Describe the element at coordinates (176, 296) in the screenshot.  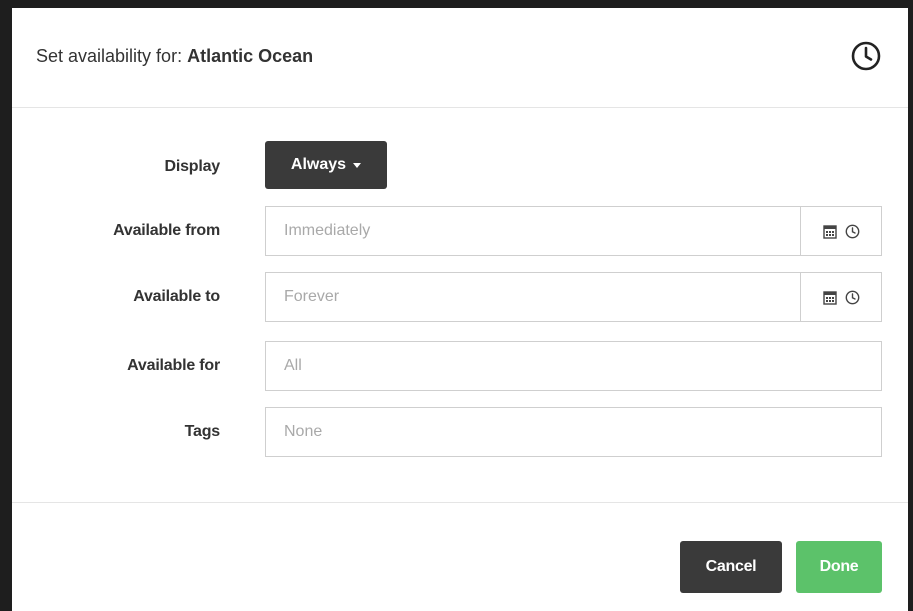
I see `available-to-label: Available to` at that location.